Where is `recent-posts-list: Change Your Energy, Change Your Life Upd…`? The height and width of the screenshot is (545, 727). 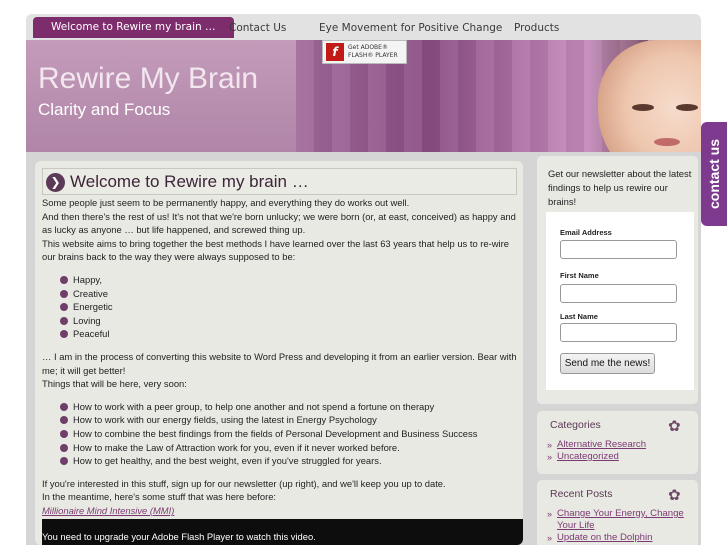 recent-posts-list: Change Your Energy, Change Your Life Upd… is located at coordinates (619, 526).